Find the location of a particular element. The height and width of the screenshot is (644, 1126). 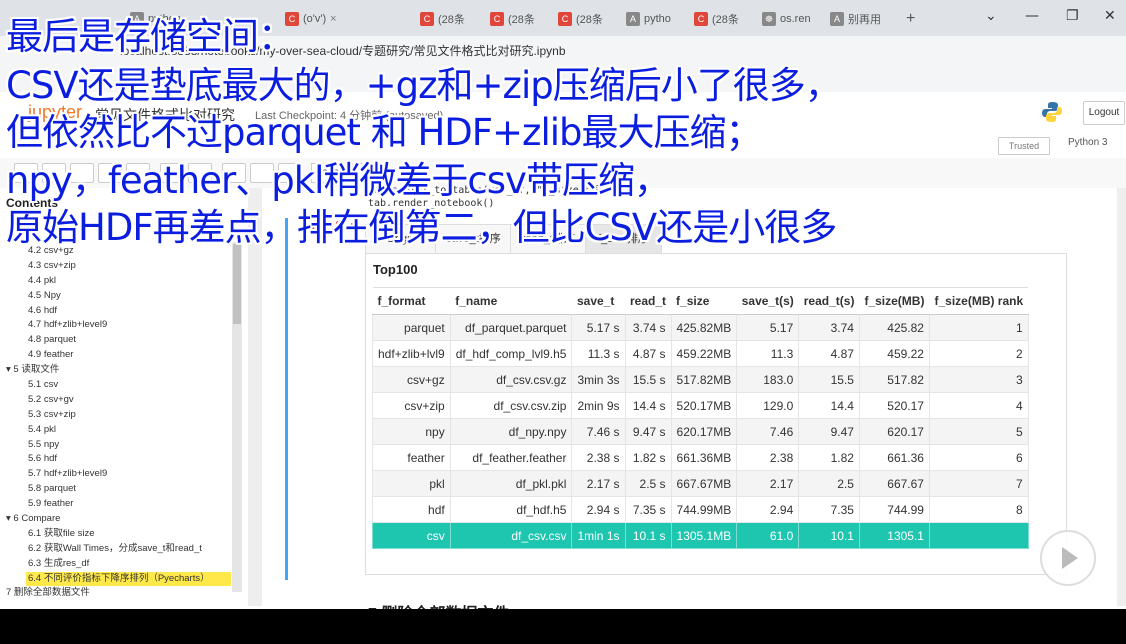

table-cell: 2.38 is located at coordinates (768, 457).